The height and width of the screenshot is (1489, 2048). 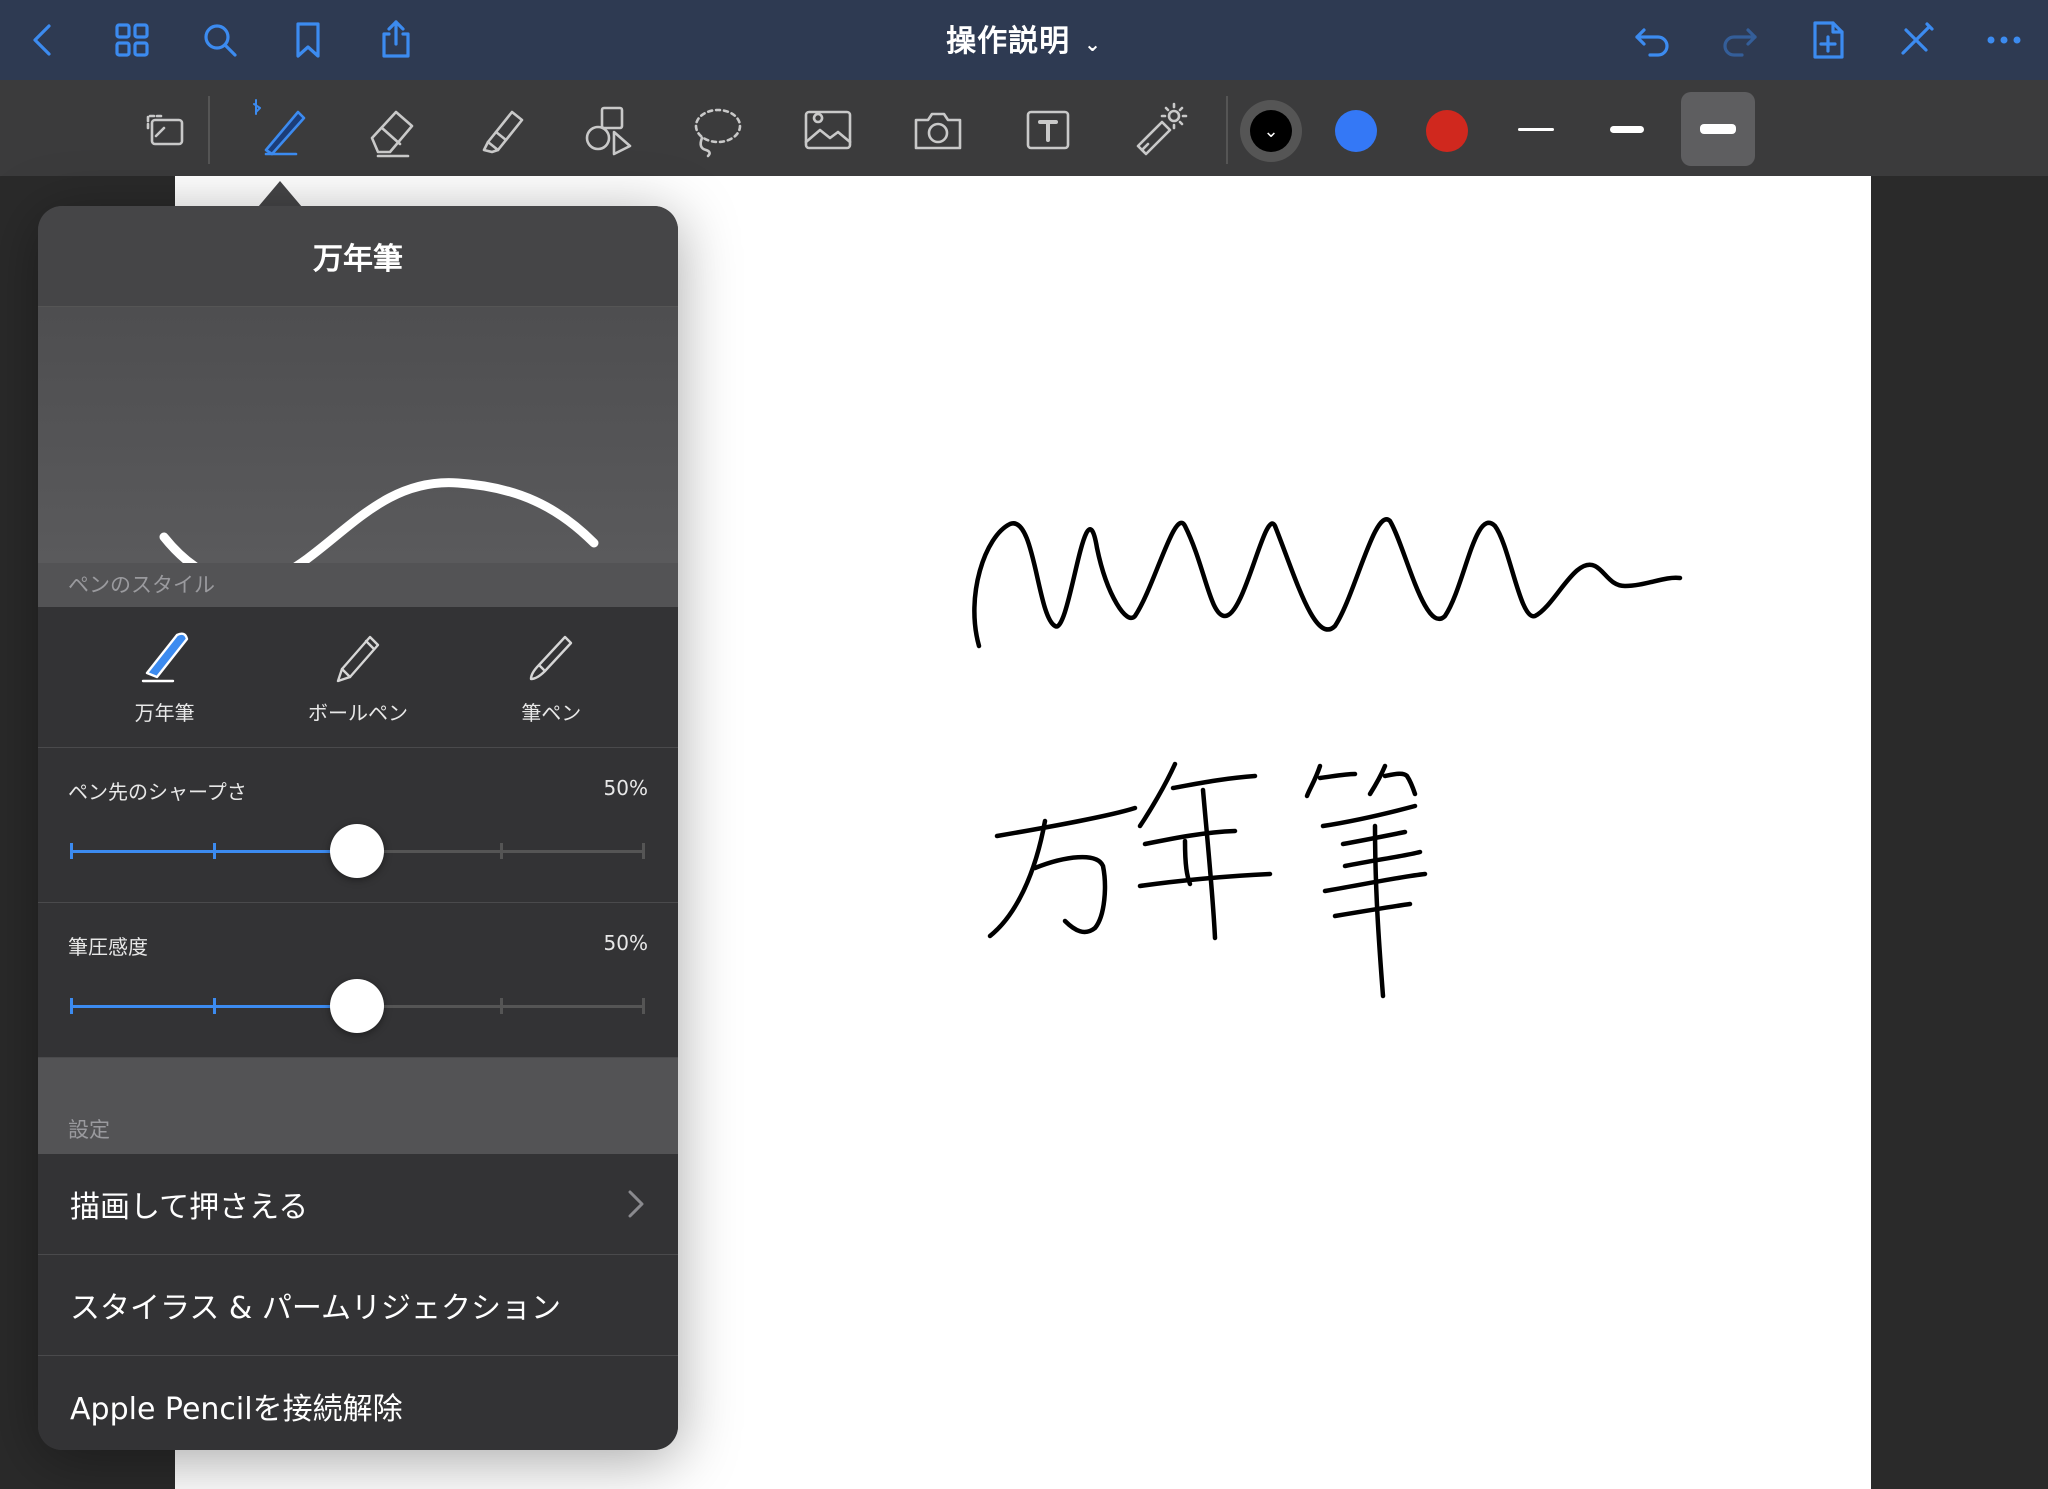 I want to click on setting-label: 描画して押さえる, so click(x=189, y=1207).